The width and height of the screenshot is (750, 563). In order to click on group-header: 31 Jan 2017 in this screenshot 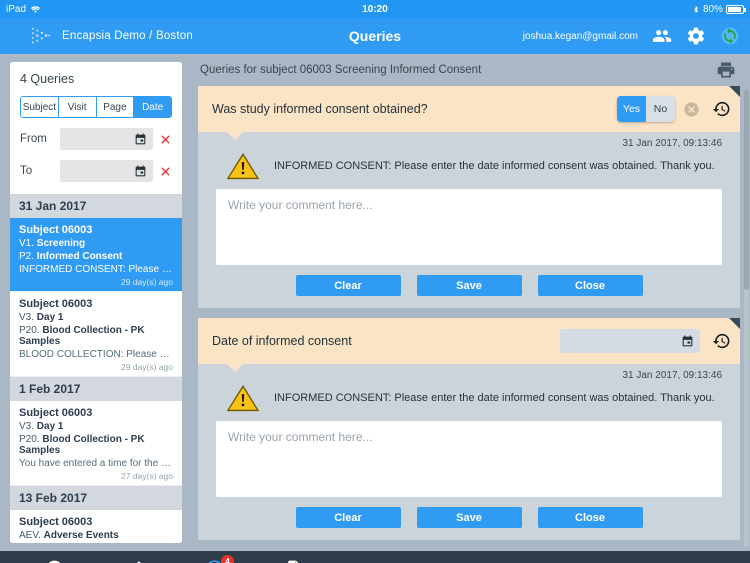, I will do `click(96, 206)`.